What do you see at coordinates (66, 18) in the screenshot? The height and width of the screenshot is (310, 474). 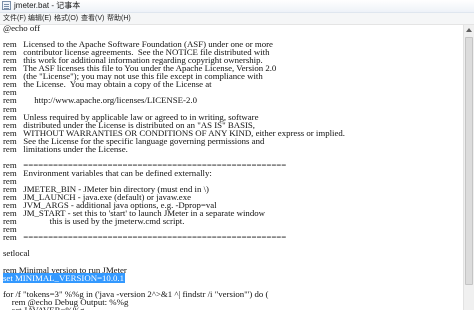 I see `menu-format: 格式(O)` at bounding box center [66, 18].